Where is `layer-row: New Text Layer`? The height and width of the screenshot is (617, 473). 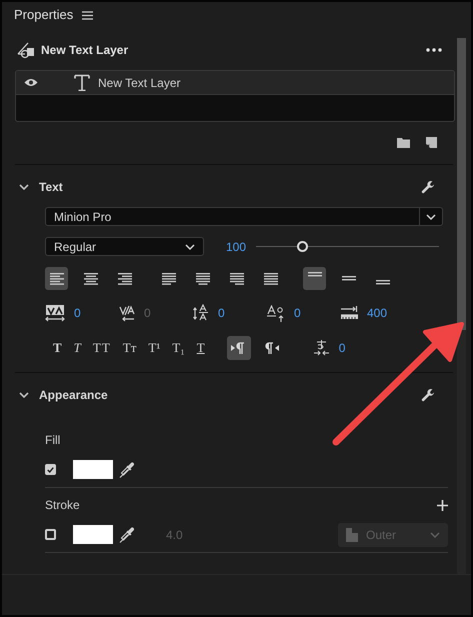 layer-row: New Text Layer is located at coordinates (235, 83).